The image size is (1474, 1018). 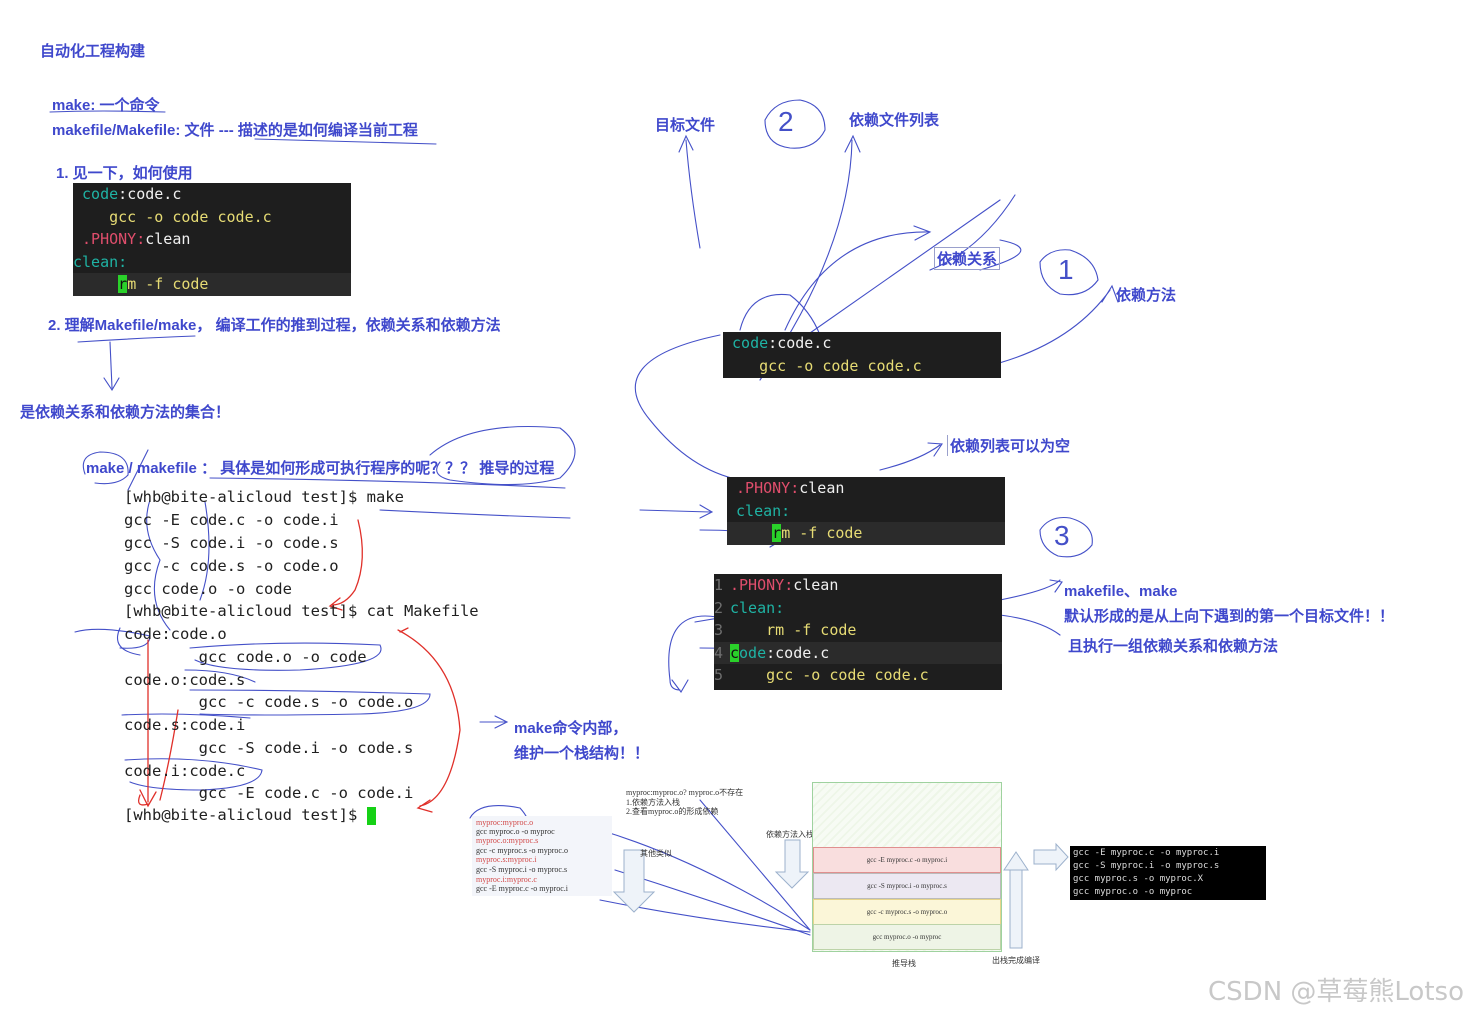 What do you see at coordinates (790, 834) in the screenshot?
I see `mini-push-label: 依赖方法入栈` at bounding box center [790, 834].